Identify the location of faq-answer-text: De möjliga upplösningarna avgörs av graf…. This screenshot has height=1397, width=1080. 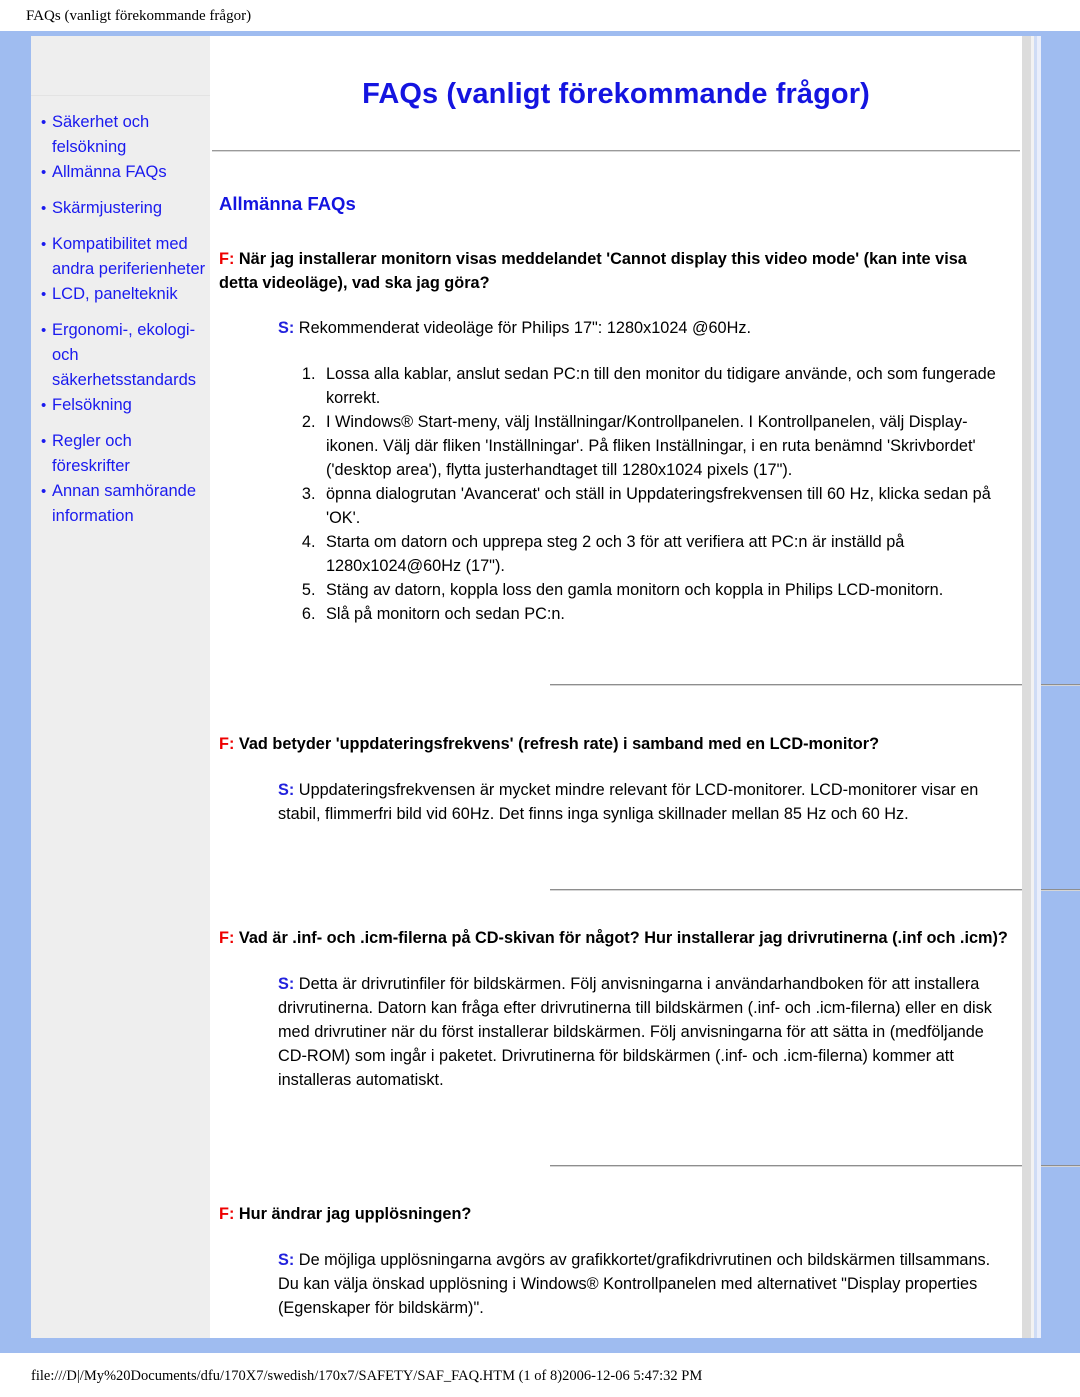
(634, 1283).